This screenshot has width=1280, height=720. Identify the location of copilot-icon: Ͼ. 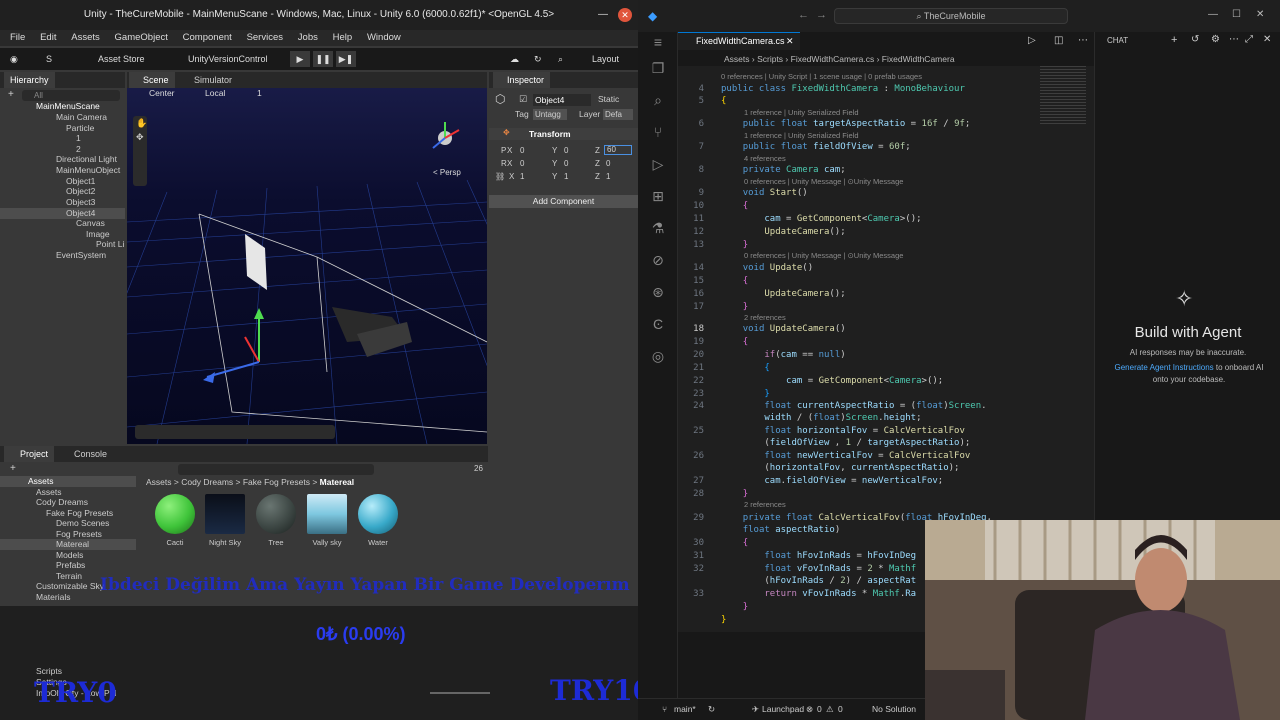
(658, 324).